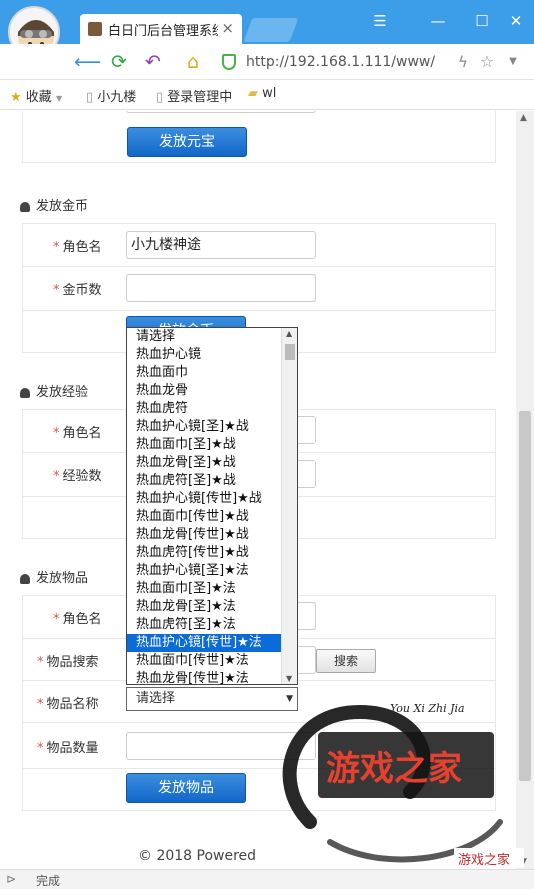  What do you see at coordinates (59, 98) in the screenshot?
I see `chevron-down-icon: ▼` at bounding box center [59, 98].